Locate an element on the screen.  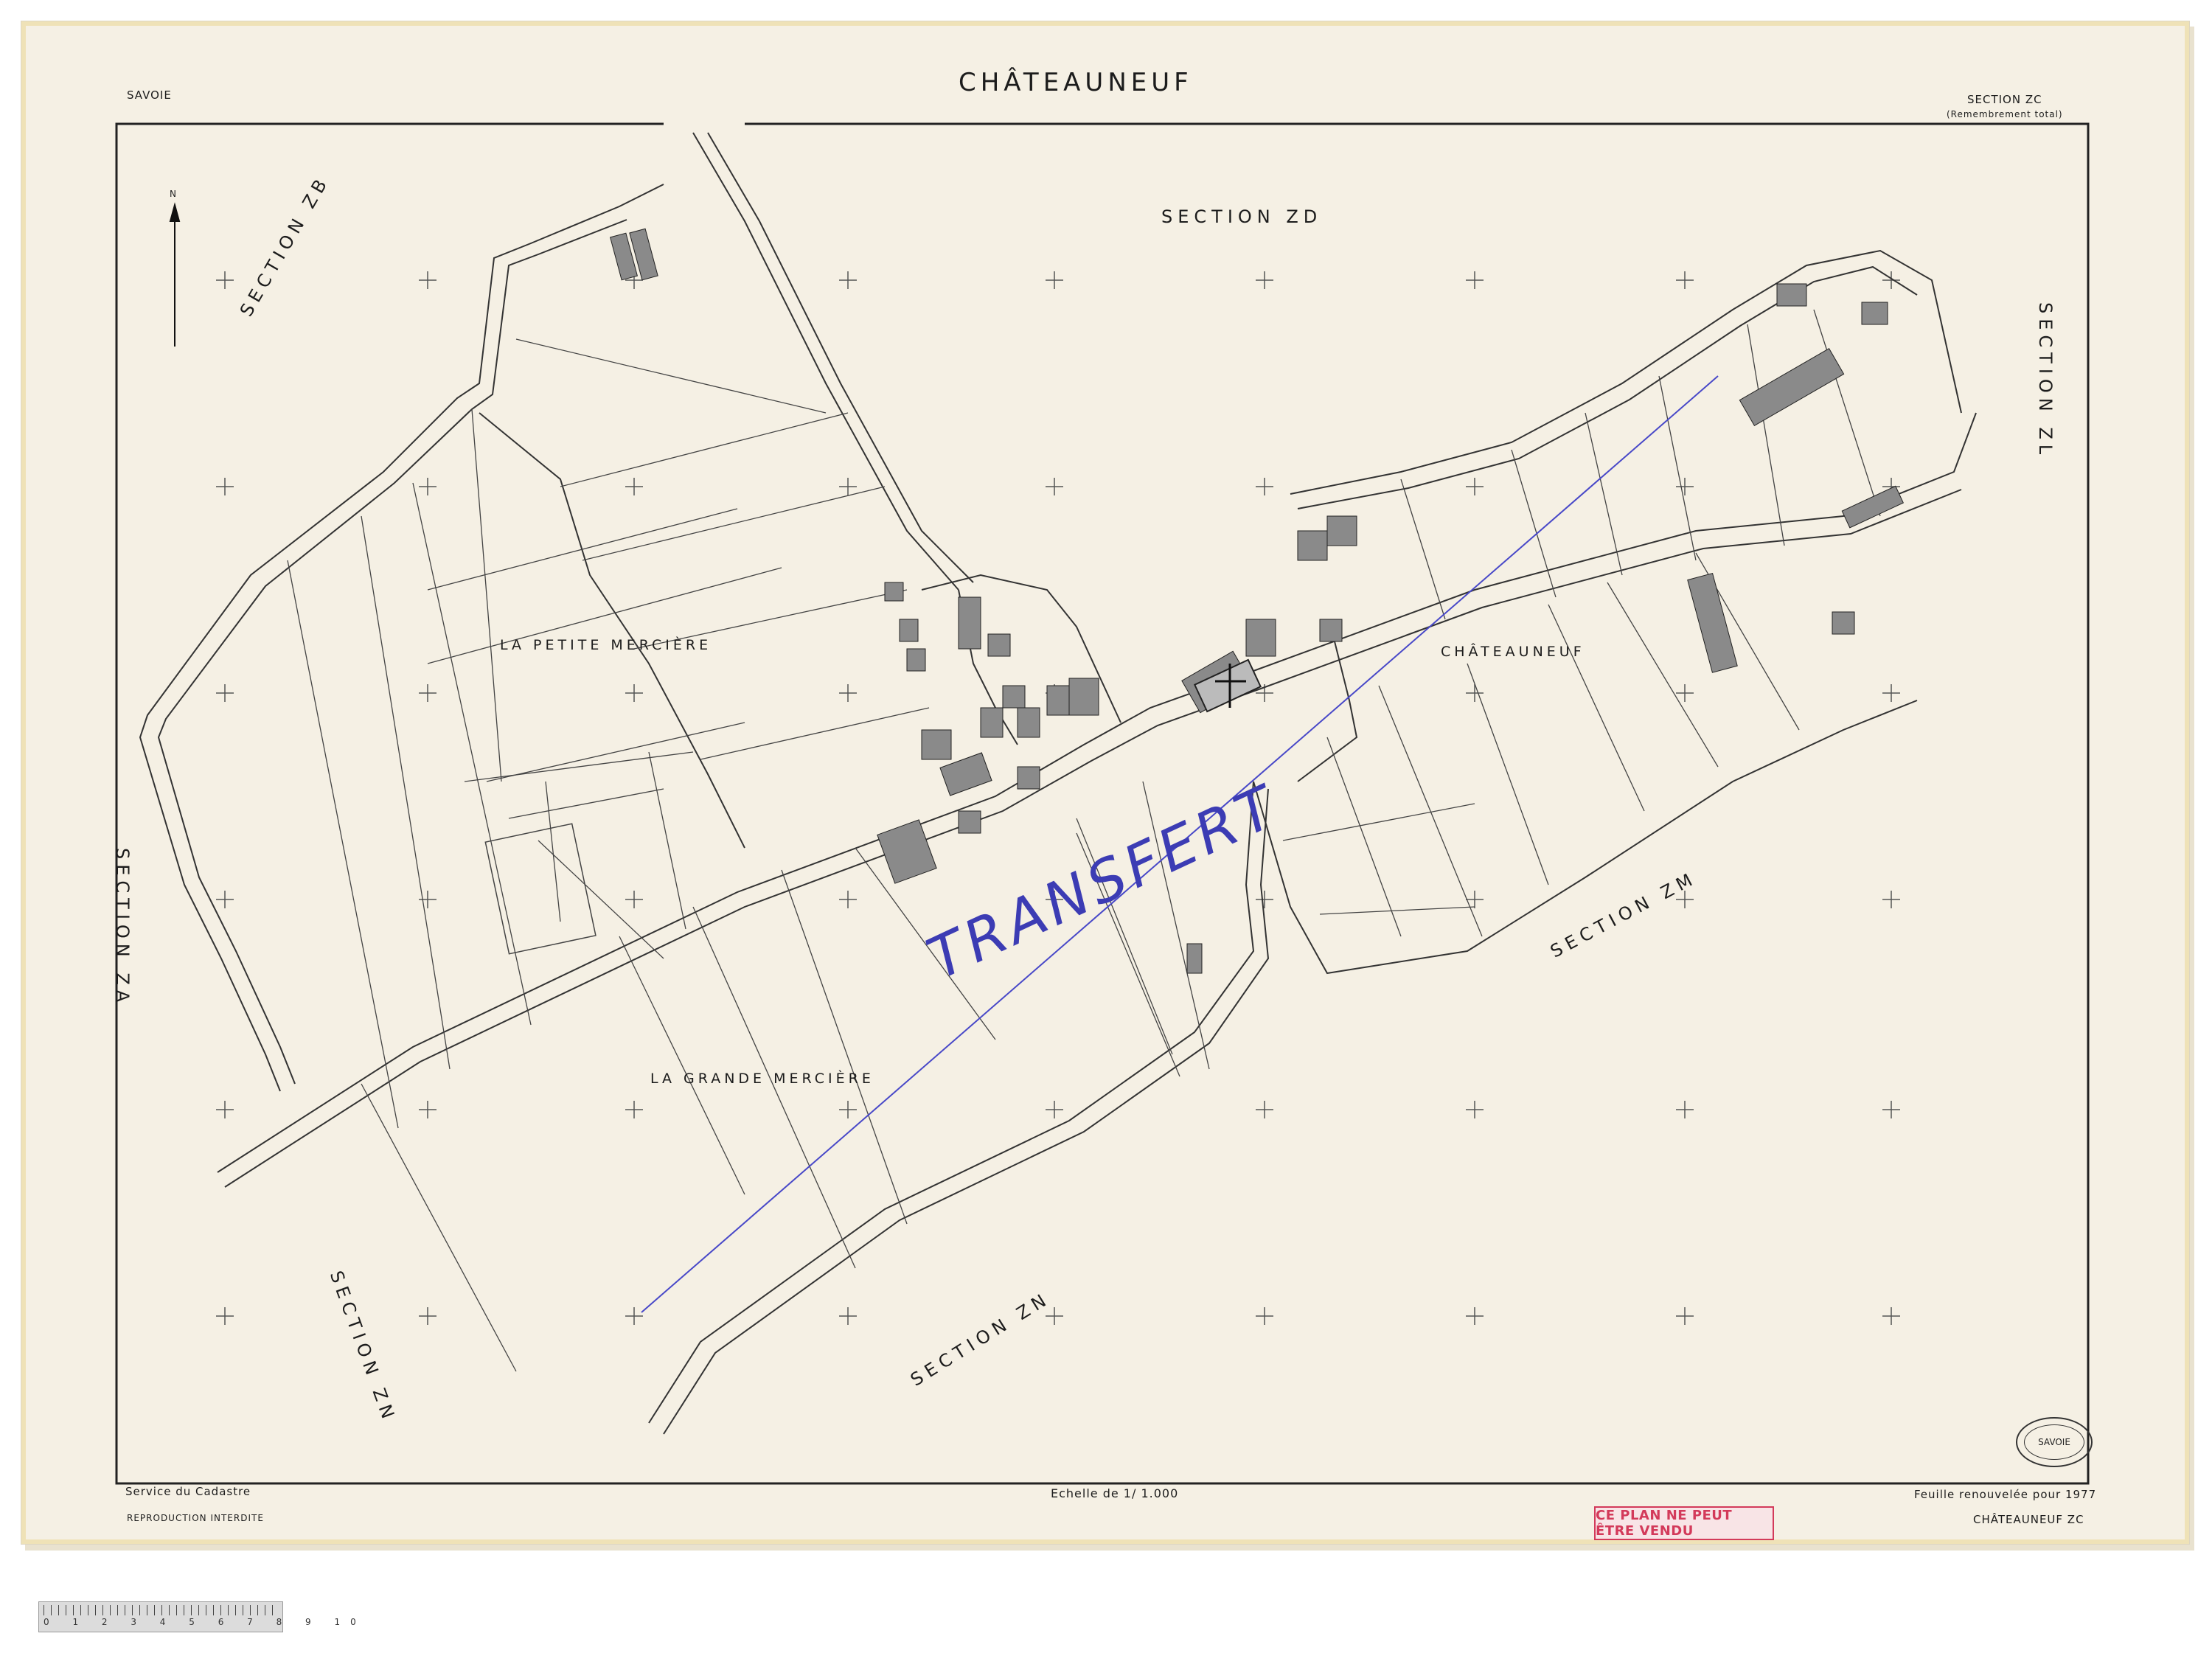
scale-label: Echelle de 1/ 1.000 is located at coordinates (1115, 1493).